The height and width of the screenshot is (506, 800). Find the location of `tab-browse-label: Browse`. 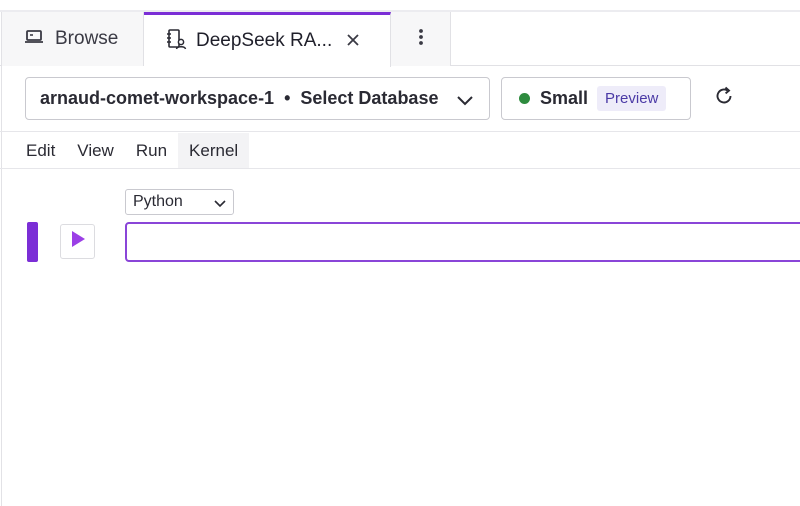

tab-browse-label: Browse is located at coordinates (87, 38).